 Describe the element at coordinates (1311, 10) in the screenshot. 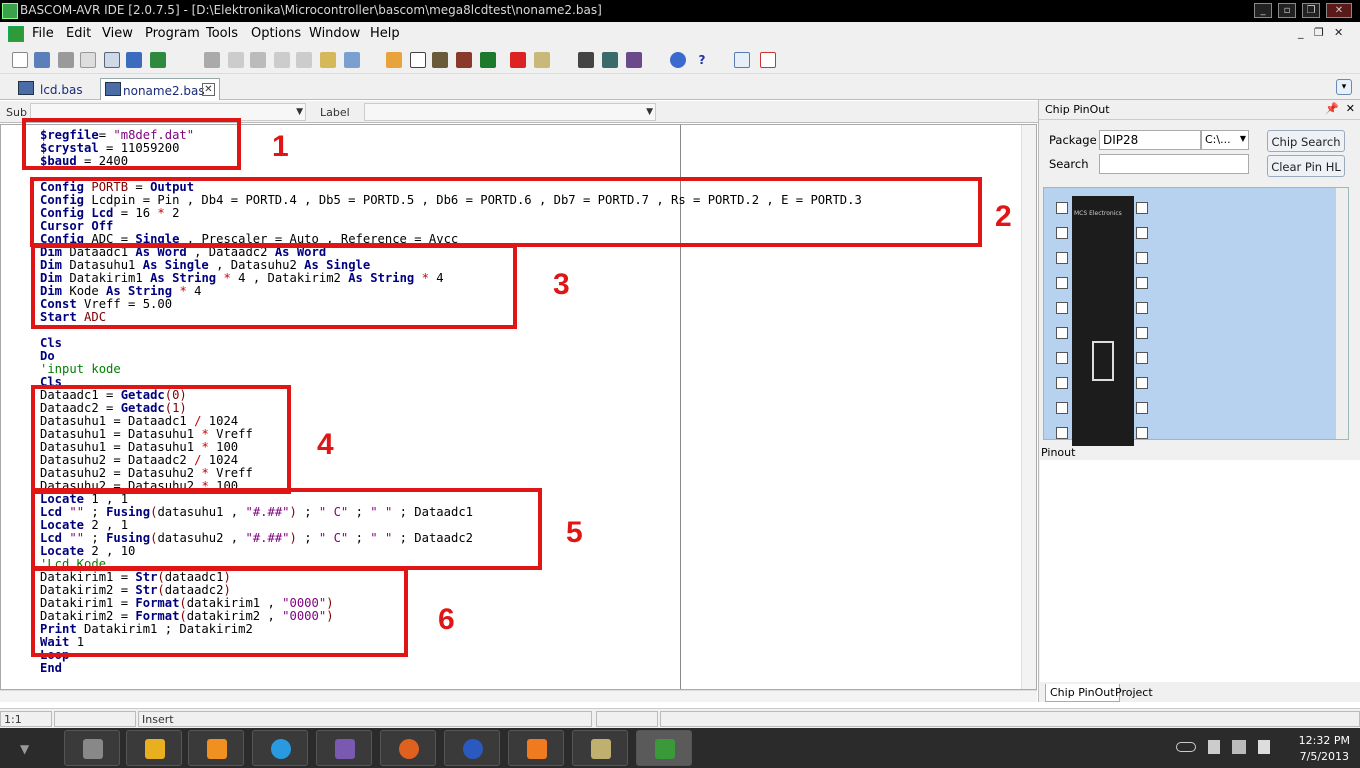

I see `restore-button: ❐` at that location.